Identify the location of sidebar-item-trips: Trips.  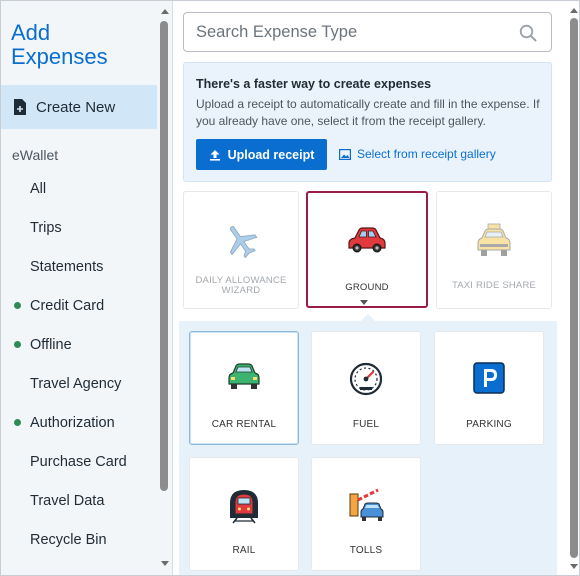
(79, 227).